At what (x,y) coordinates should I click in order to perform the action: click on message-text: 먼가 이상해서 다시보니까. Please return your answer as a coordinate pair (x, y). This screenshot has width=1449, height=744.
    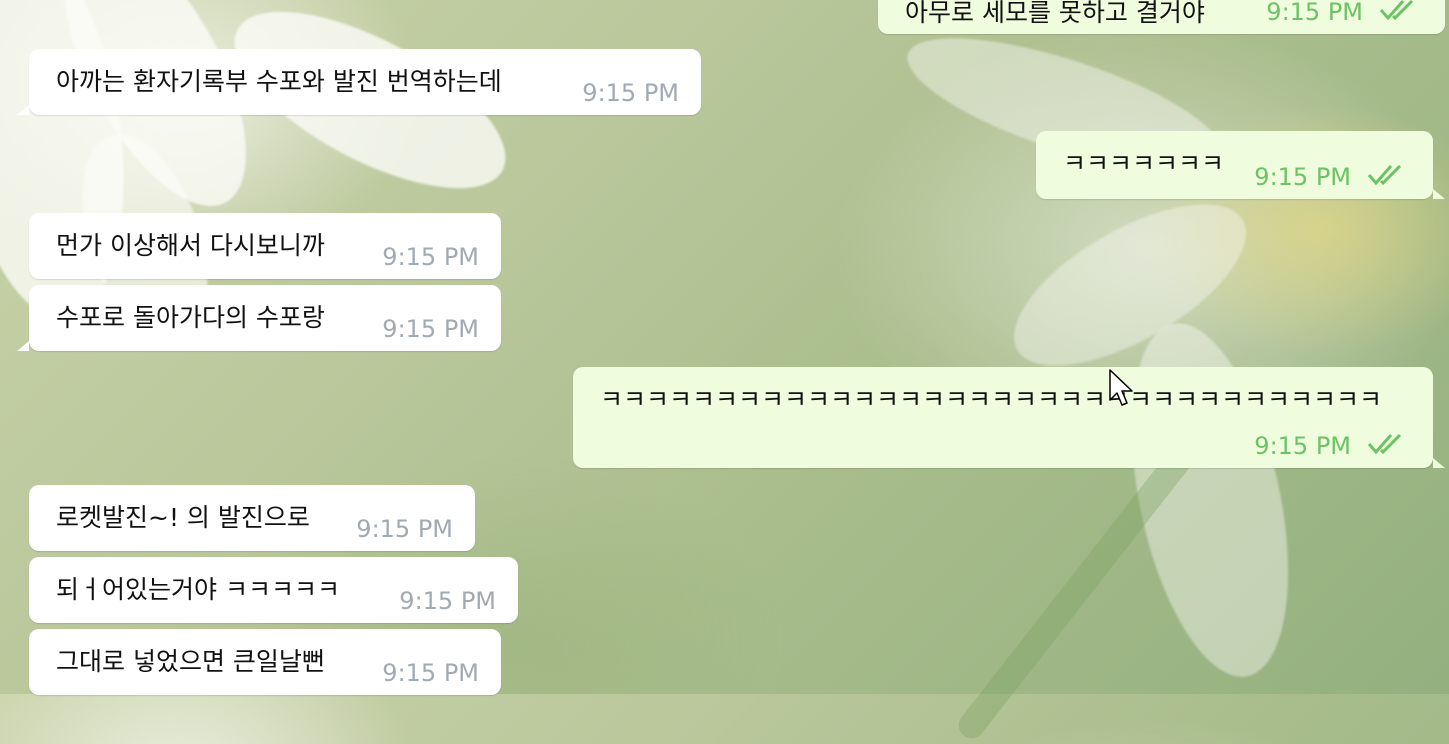
    Looking at the image, I should click on (190, 245).